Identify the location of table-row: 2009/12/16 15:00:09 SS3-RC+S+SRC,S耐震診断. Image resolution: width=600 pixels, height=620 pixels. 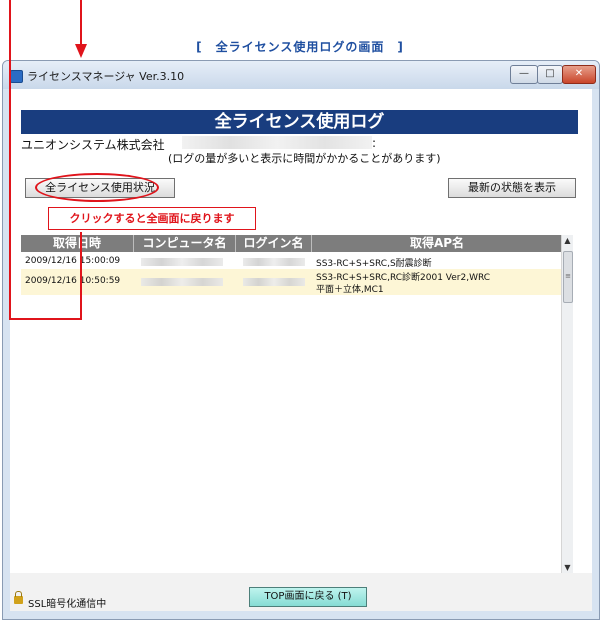
(291, 261).